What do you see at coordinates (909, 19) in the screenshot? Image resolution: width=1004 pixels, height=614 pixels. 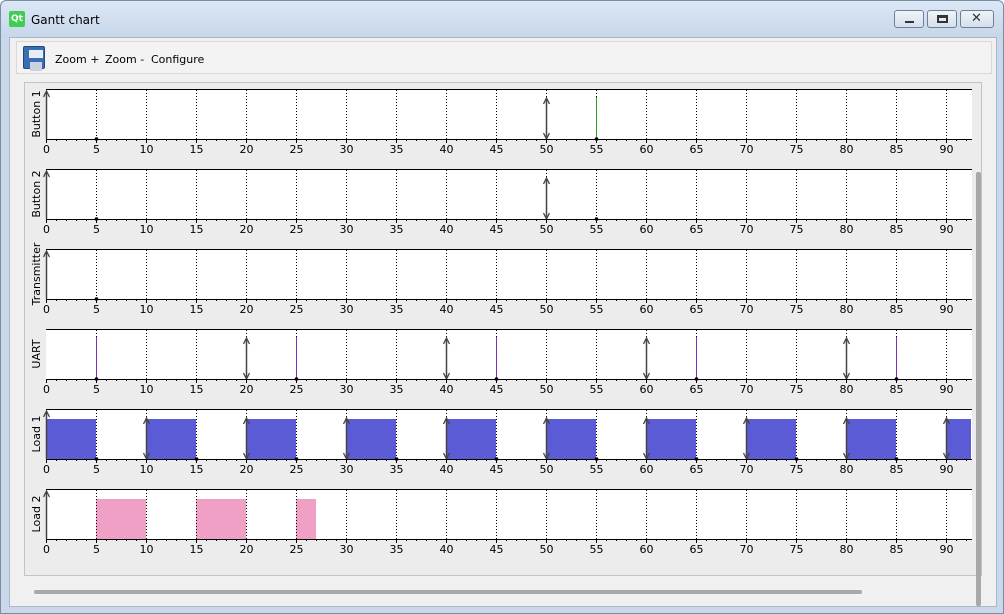 I see `minimize-button` at bounding box center [909, 19].